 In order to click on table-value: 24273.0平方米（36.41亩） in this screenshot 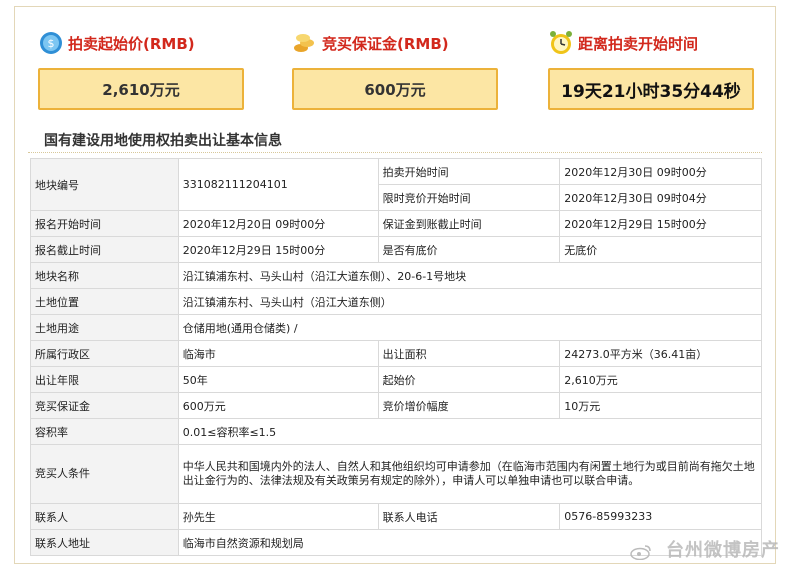, I will do `click(660, 353)`.